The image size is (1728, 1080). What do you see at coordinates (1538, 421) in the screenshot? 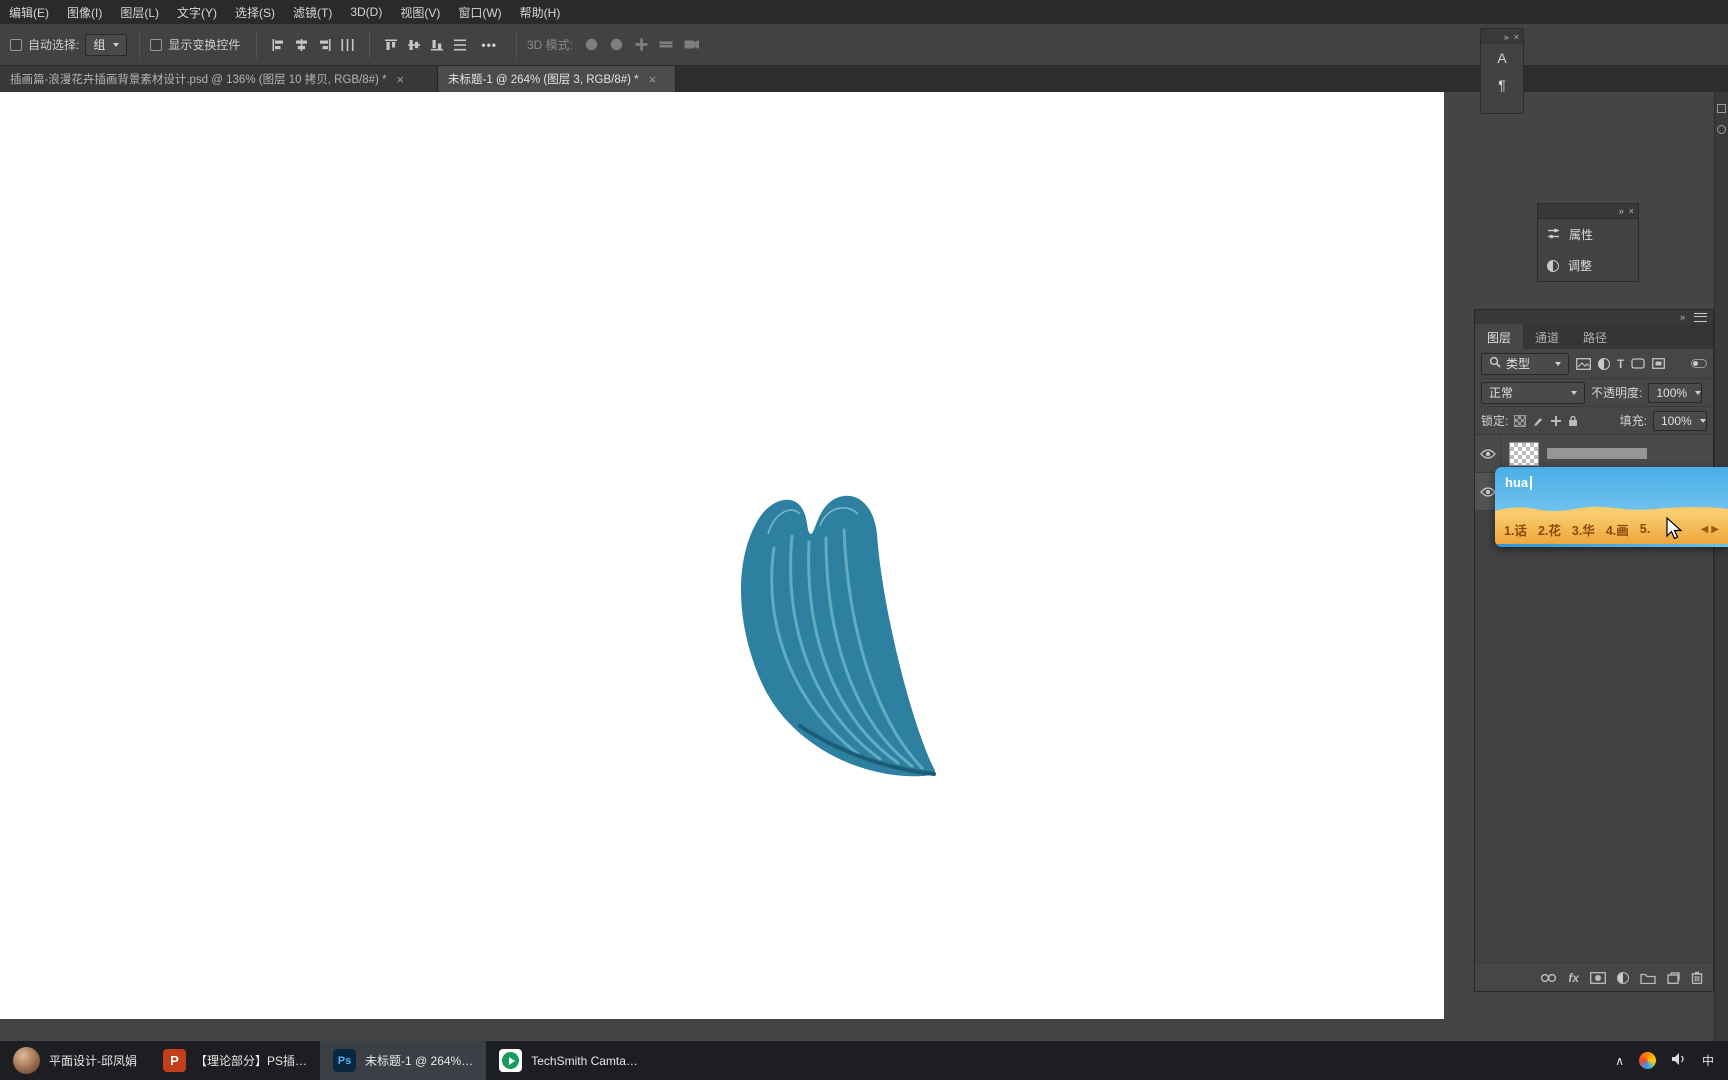
I see `lock-pixels-icon` at bounding box center [1538, 421].